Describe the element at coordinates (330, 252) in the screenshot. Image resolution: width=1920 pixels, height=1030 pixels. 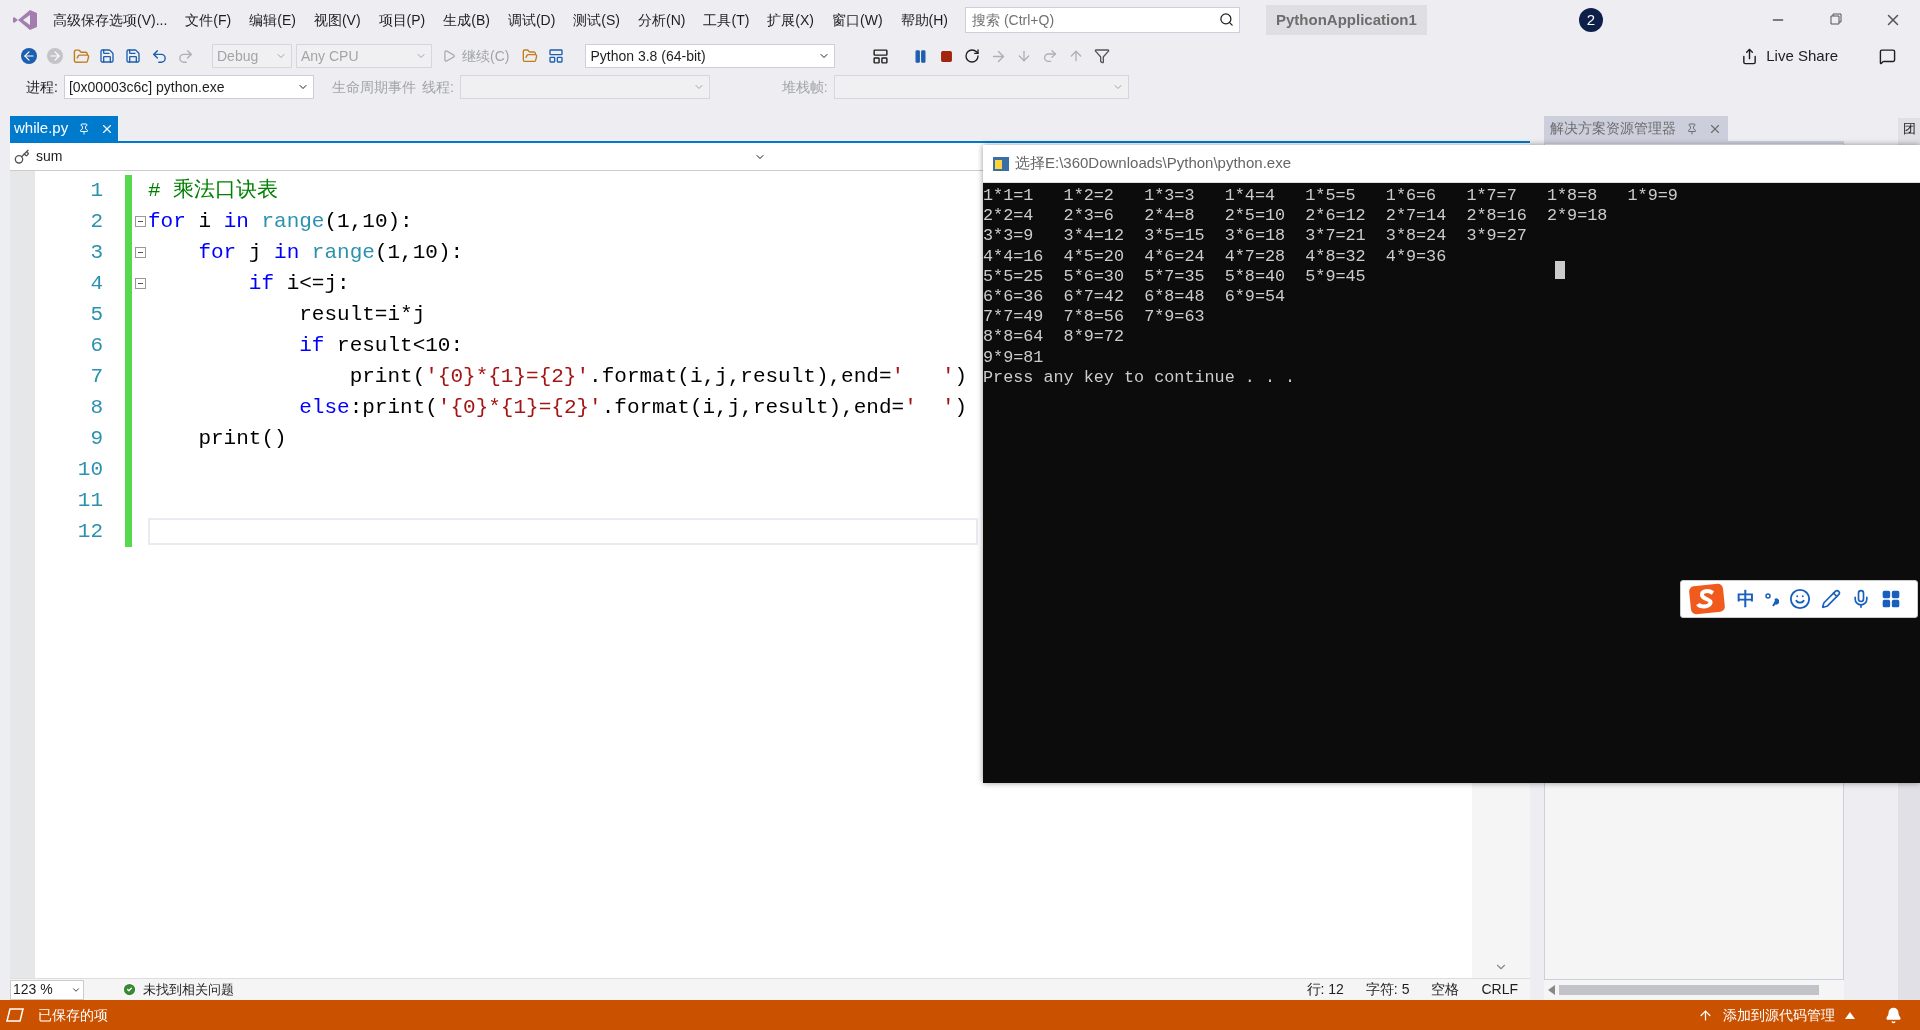
I see `code-line: for j in range(1,10):` at that location.